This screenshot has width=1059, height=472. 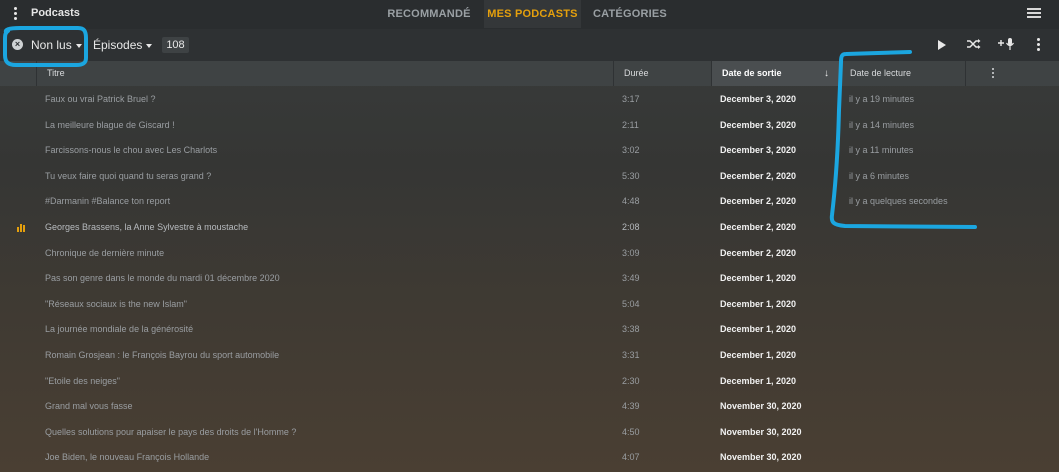 What do you see at coordinates (826, 73) in the screenshot?
I see `sort-descending-icon: ↓` at bounding box center [826, 73].